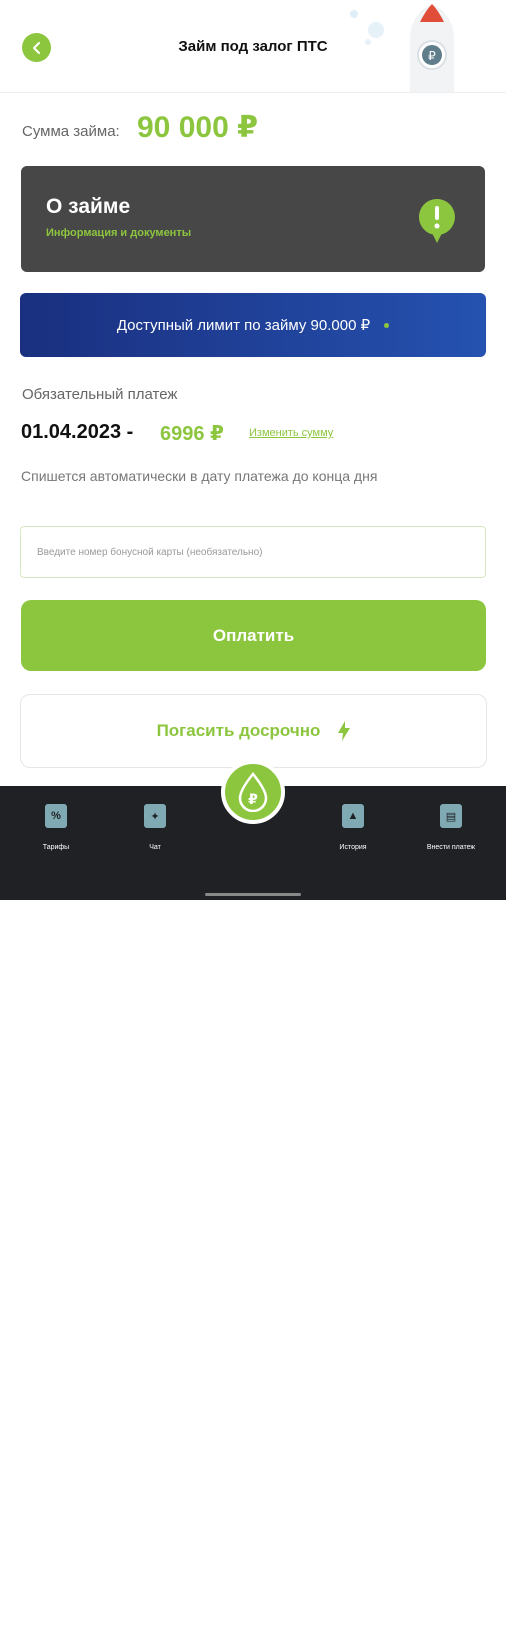 This screenshot has width=506, height=1636. Describe the element at coordinates (100, 394) in the screenshot. I see `mandatory-payment-label: Обязательный платеж` at that location.